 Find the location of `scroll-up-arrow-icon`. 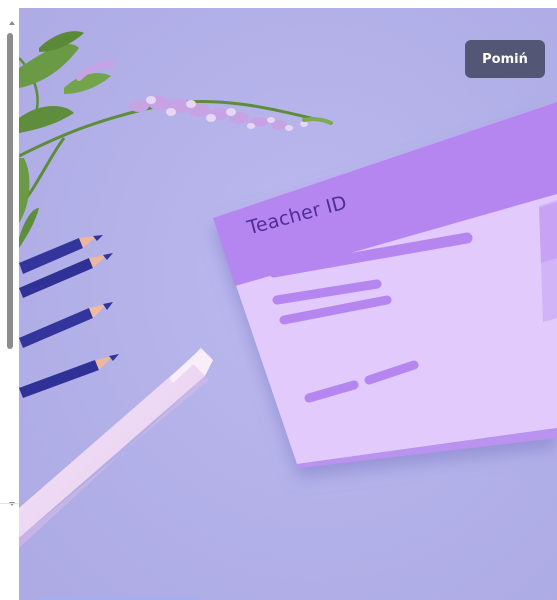

scroll-up-arrow-icon is located at coordinates (12, 23).